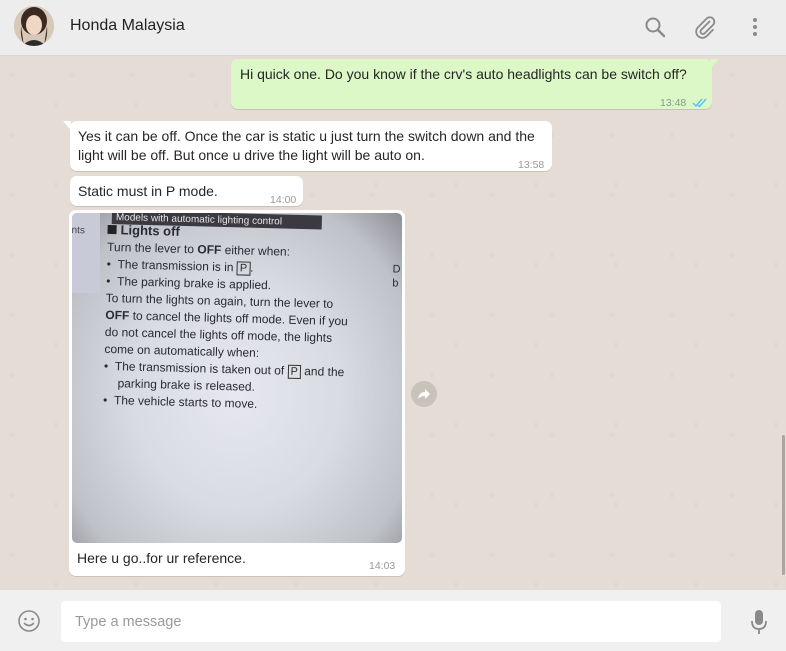  What do you see at coordinates (127, 26) in the screenshot?
I see `contact-name: Honda Malaysia` at bounding box center [127, 26].